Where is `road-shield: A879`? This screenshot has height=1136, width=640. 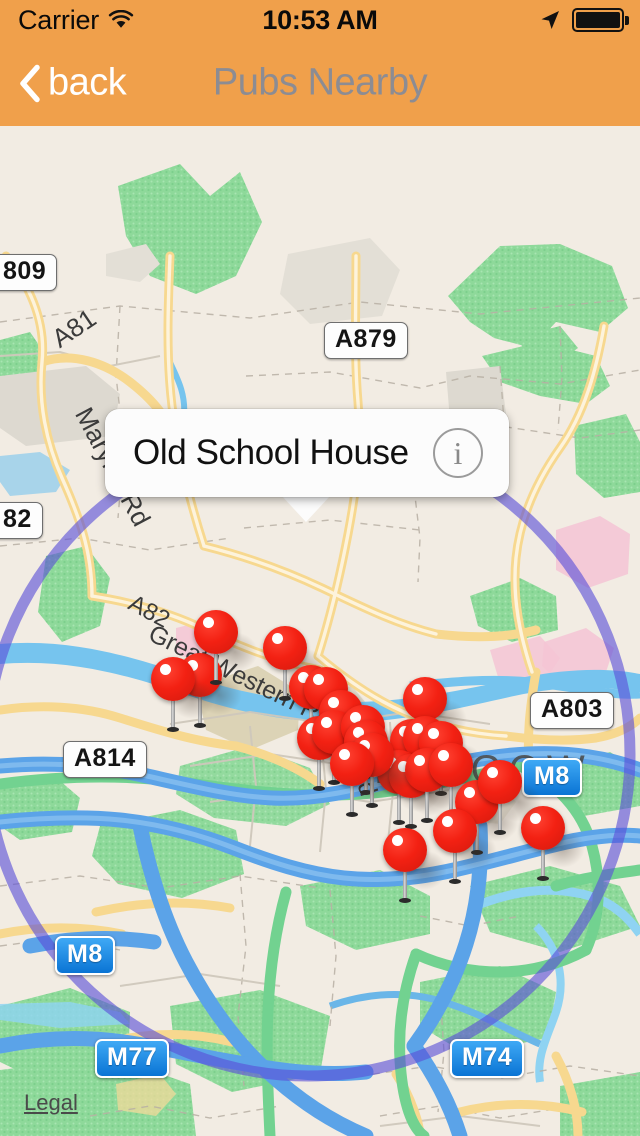
road-shield: A879 is located at coordinates (366, 340).